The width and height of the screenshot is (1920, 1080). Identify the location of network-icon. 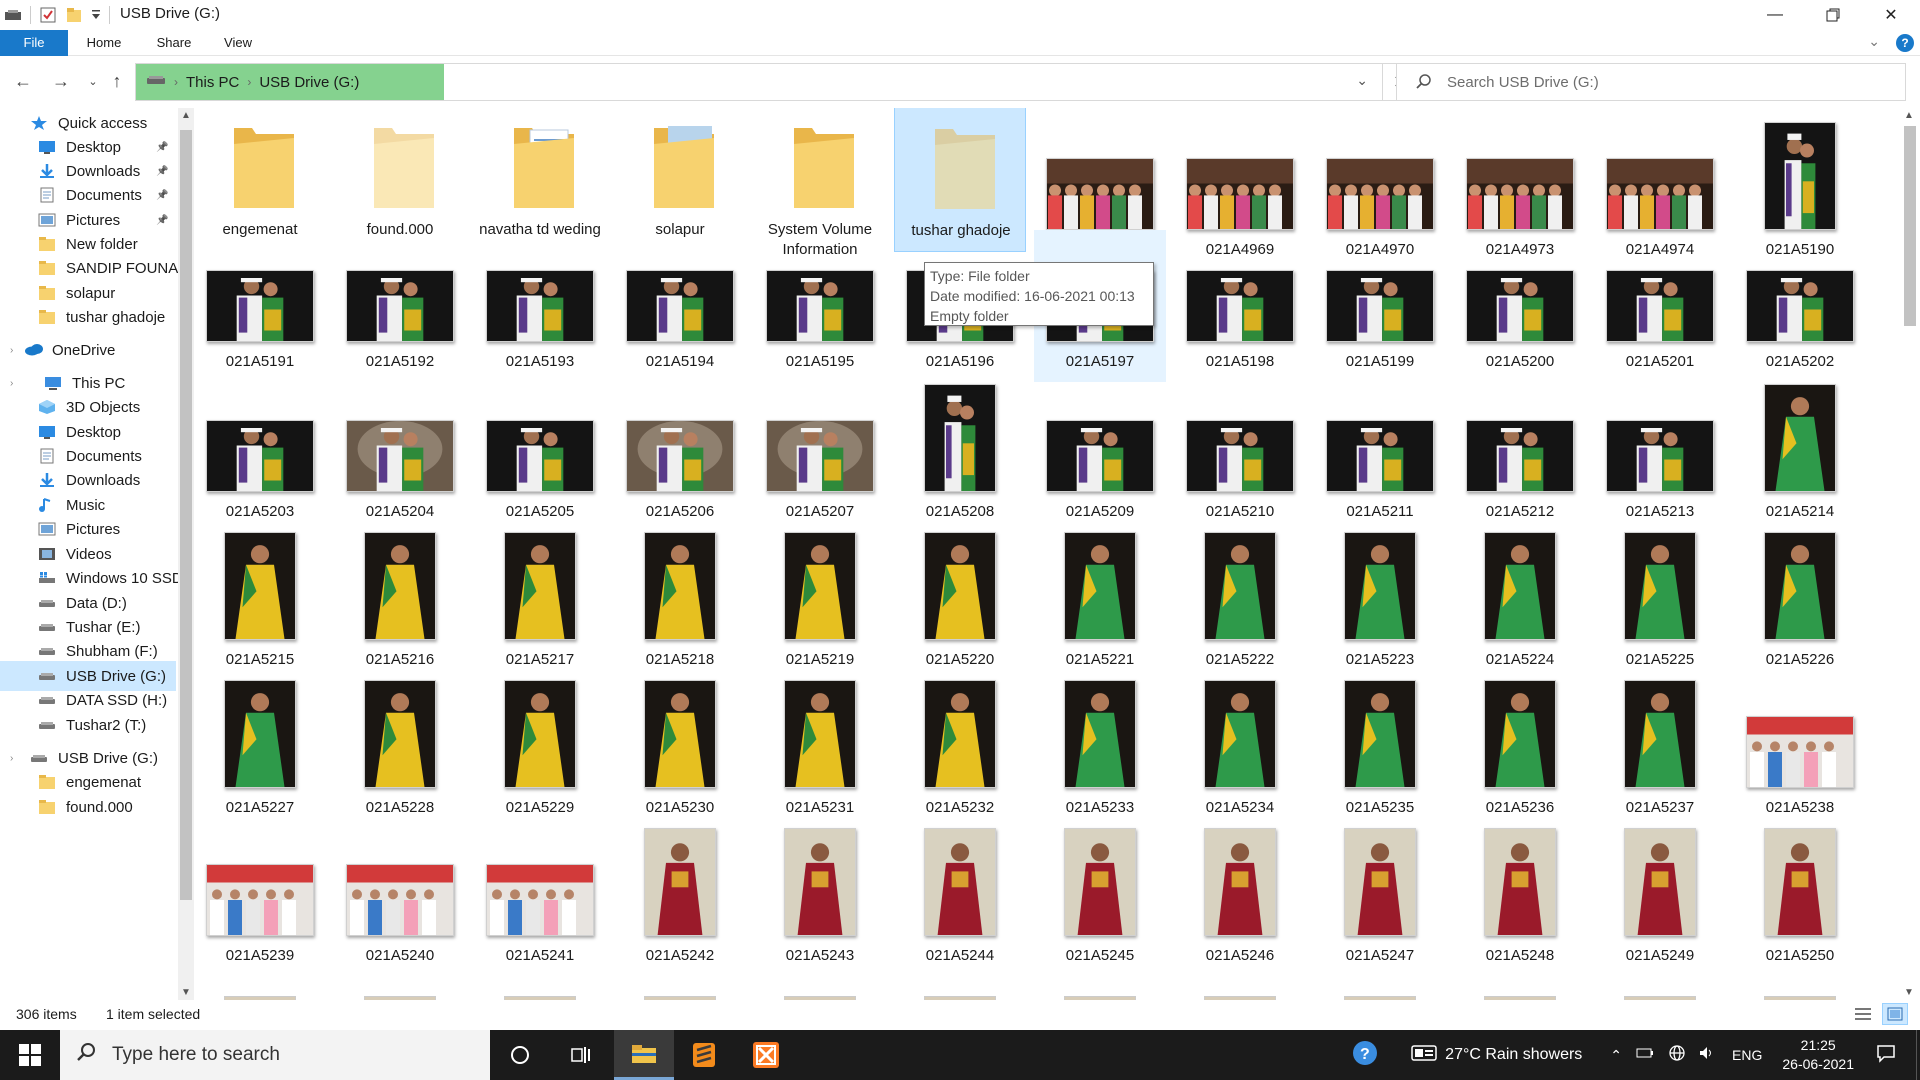
(1677, 1055).